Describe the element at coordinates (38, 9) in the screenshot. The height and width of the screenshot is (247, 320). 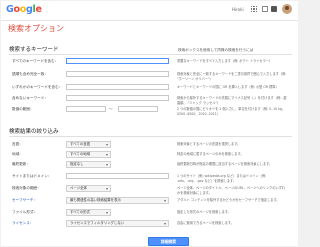
I see `logo-letter: e` at that location.